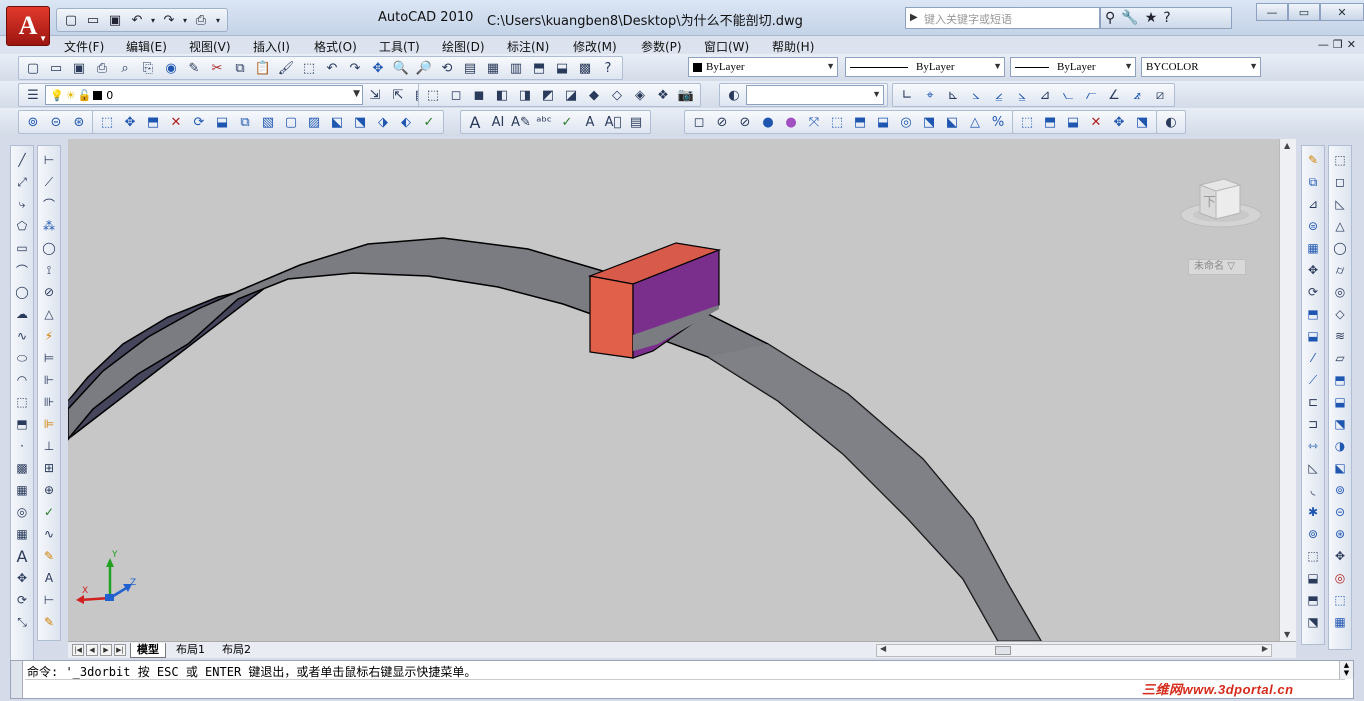 This screenshot has width=1364, height=701. Describe the element at coordinates (56, 68) in the screenshot. I see `open-icon: ▭` at that location.